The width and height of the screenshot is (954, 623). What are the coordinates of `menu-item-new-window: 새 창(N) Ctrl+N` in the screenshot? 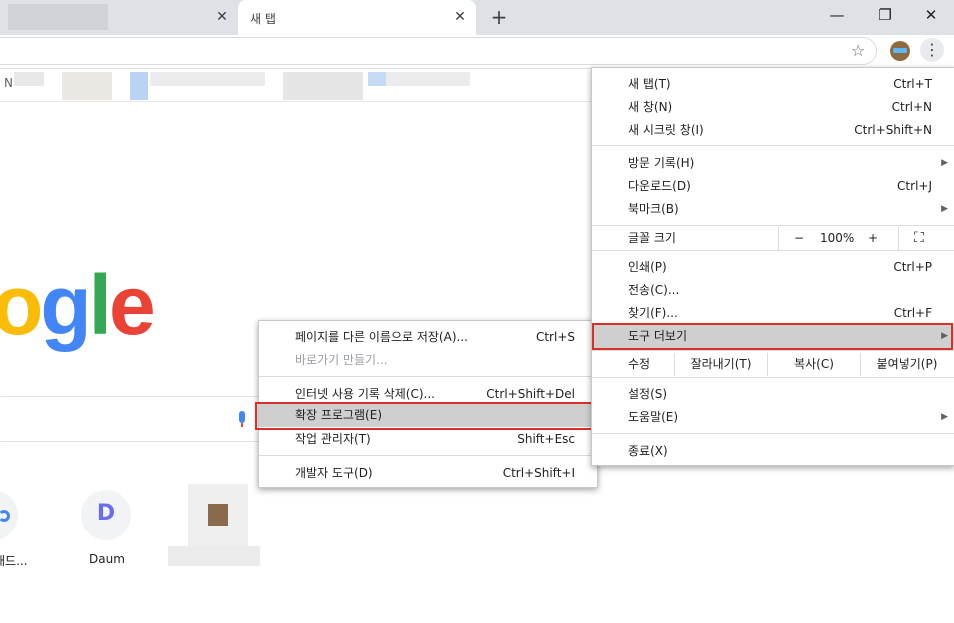 It's located at (773, 107).